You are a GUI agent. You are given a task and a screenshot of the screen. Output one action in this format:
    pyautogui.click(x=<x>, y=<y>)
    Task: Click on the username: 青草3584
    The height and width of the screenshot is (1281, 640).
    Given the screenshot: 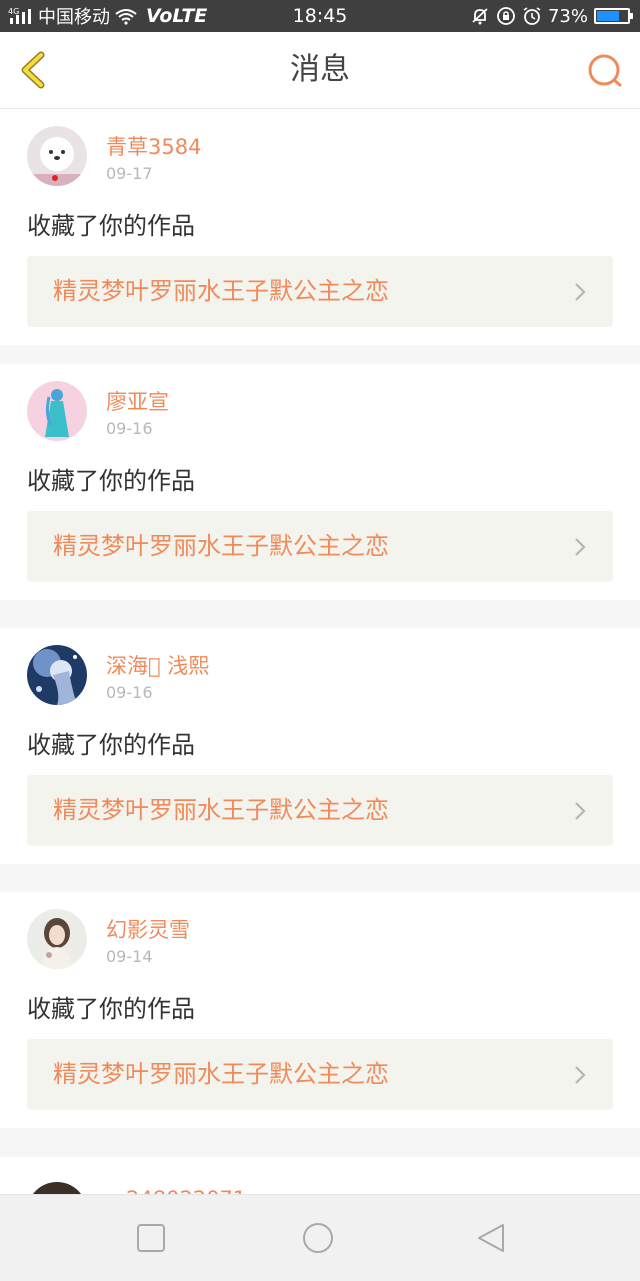 What is the action you would take?
    pyautogui.click(x=153, y=146)
    